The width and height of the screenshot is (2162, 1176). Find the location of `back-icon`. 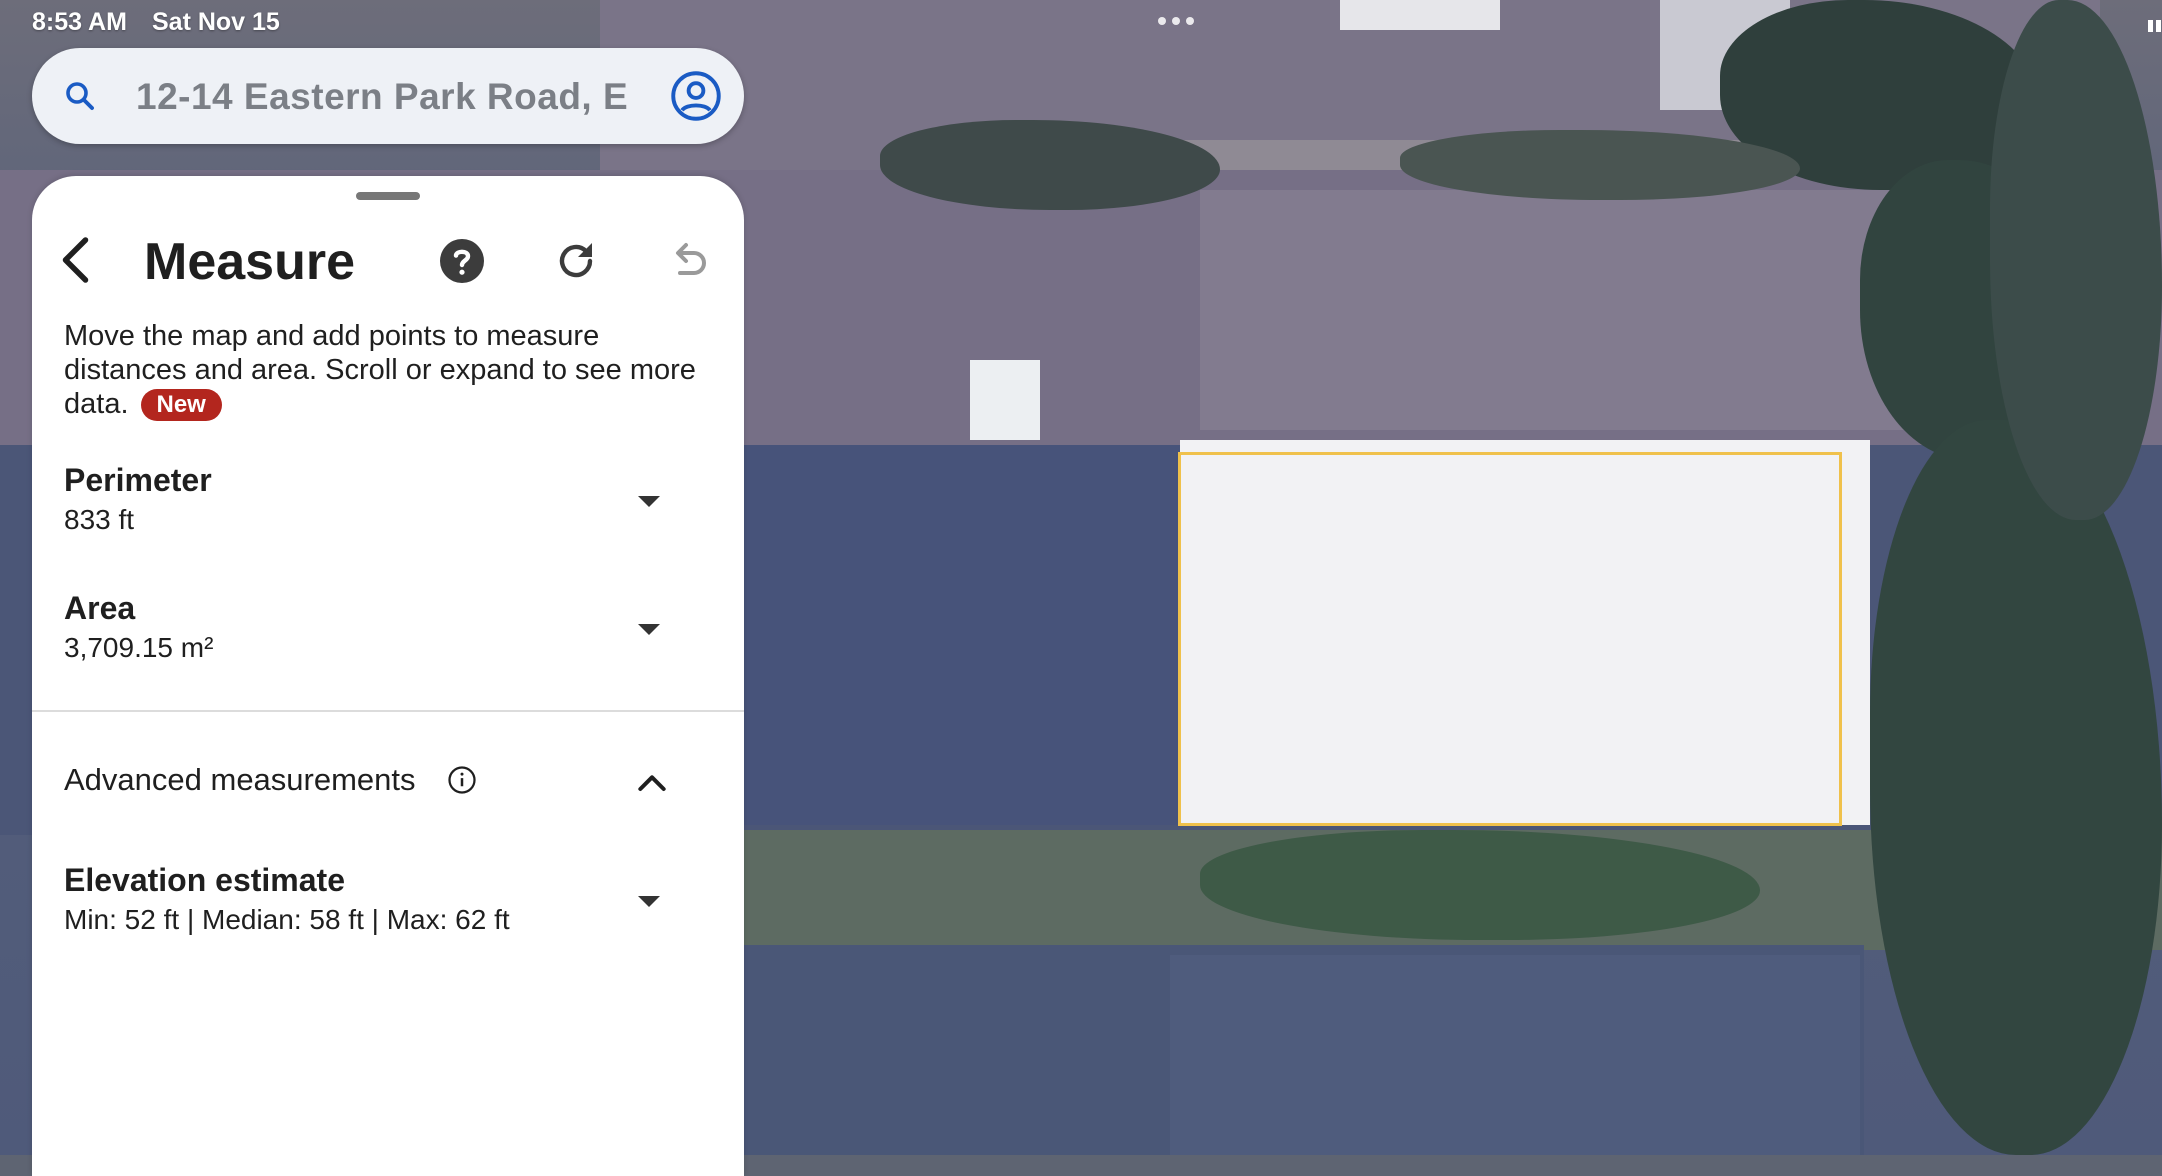

back-icon is located at coordinates (78, 260).